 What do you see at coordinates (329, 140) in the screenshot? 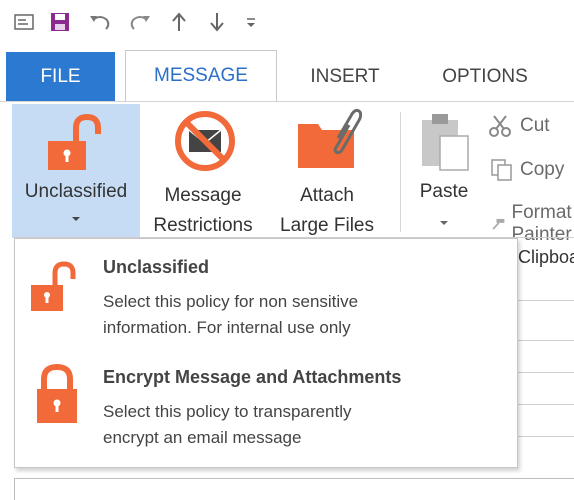
I see `folder-paperclip-icon` at bounding box center [329, 140].